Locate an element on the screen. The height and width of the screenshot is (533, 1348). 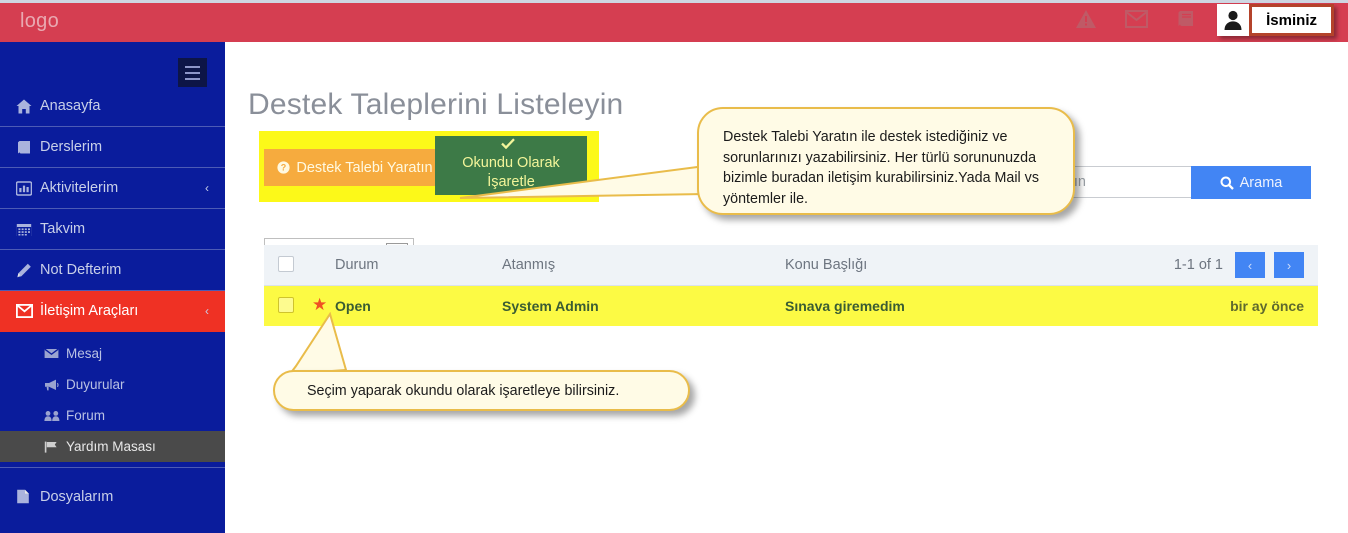
sidebar-subitem-label: Yardım Masası is located at coordinates (111, 446).